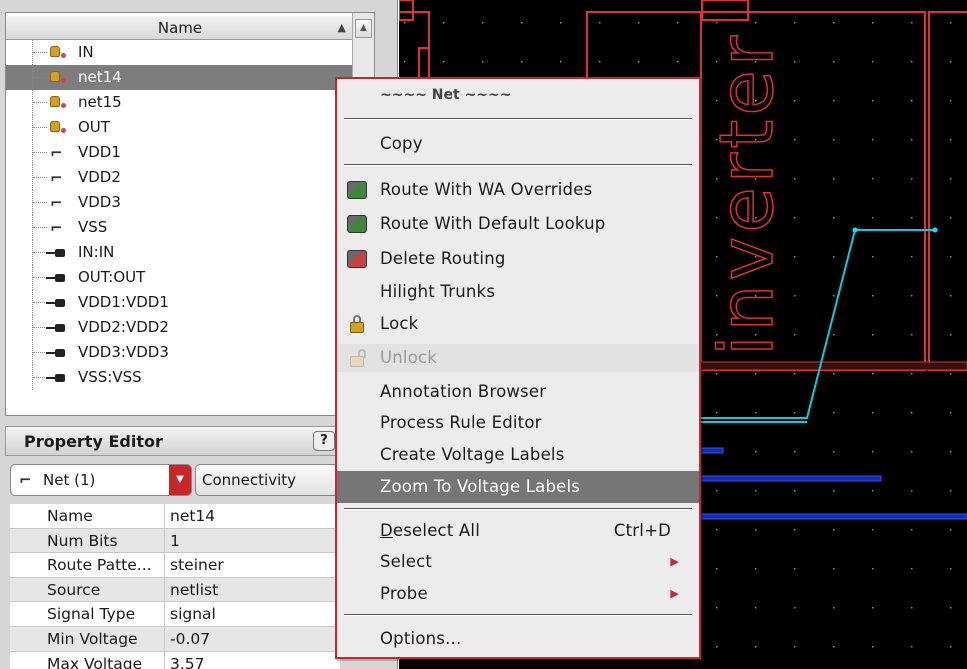 This screenshot has height=669, width=967. Describe the element at coordinates (180, 52) in the screenshot. I see `tree-item-in: IN` at that location.